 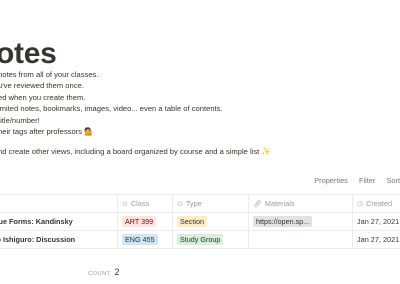 What do you see at coordinates (58, 221) in the screenshot?
I see `row-name-cell: ique Forms: Kandinsky` at bounding box center [58, 221].